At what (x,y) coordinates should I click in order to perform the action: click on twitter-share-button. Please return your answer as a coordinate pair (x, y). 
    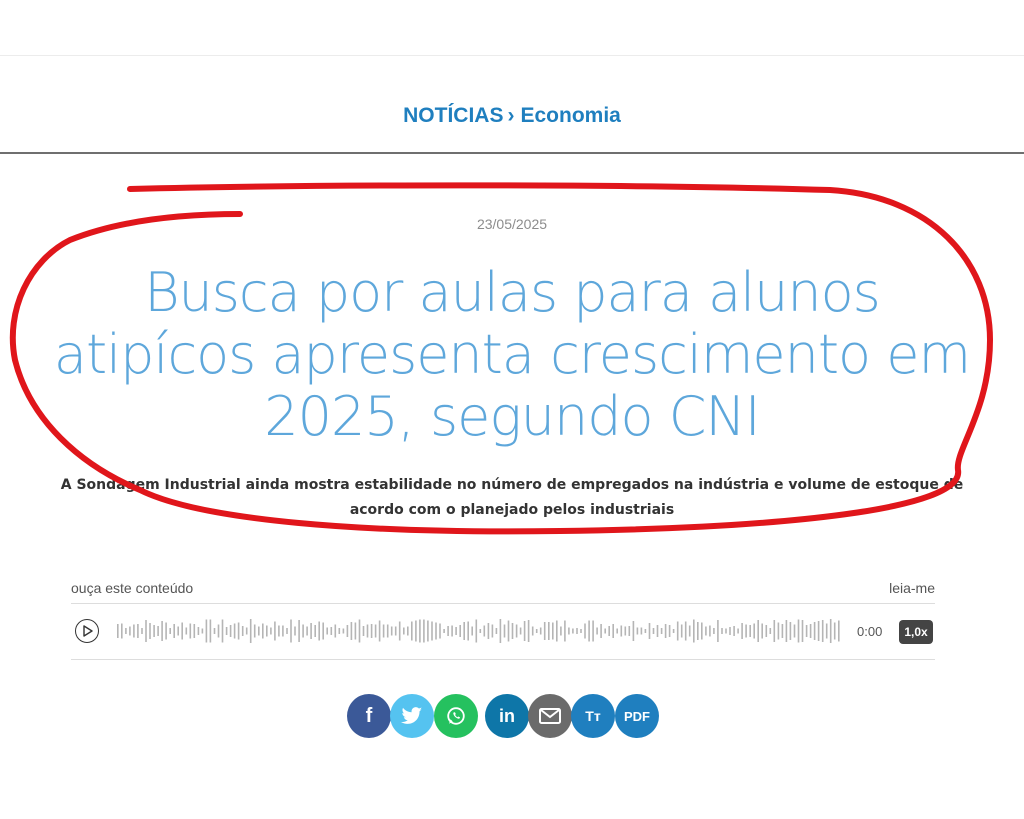
    Looking at the image, I should click on (412, 716).